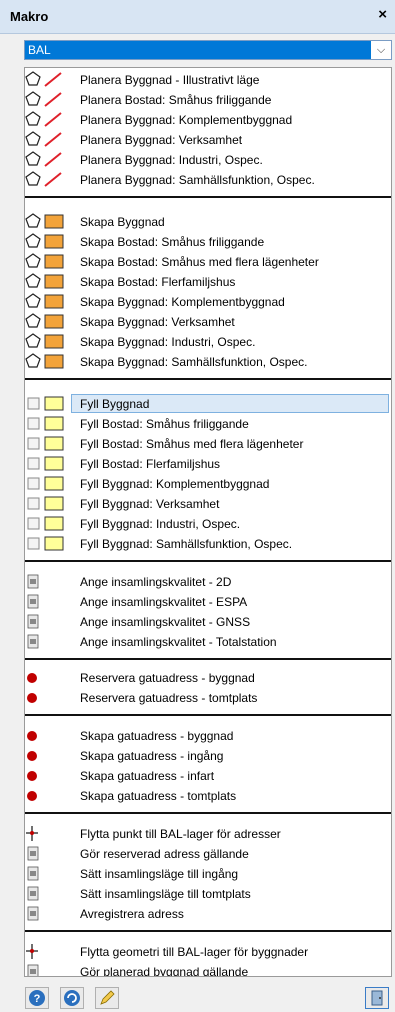 The height and width of the screenshot is (1012, 395). I want to click on macro-item-label: Fyll Byggnad: Samhällsfunktion, Ospec., so click(186, 544).